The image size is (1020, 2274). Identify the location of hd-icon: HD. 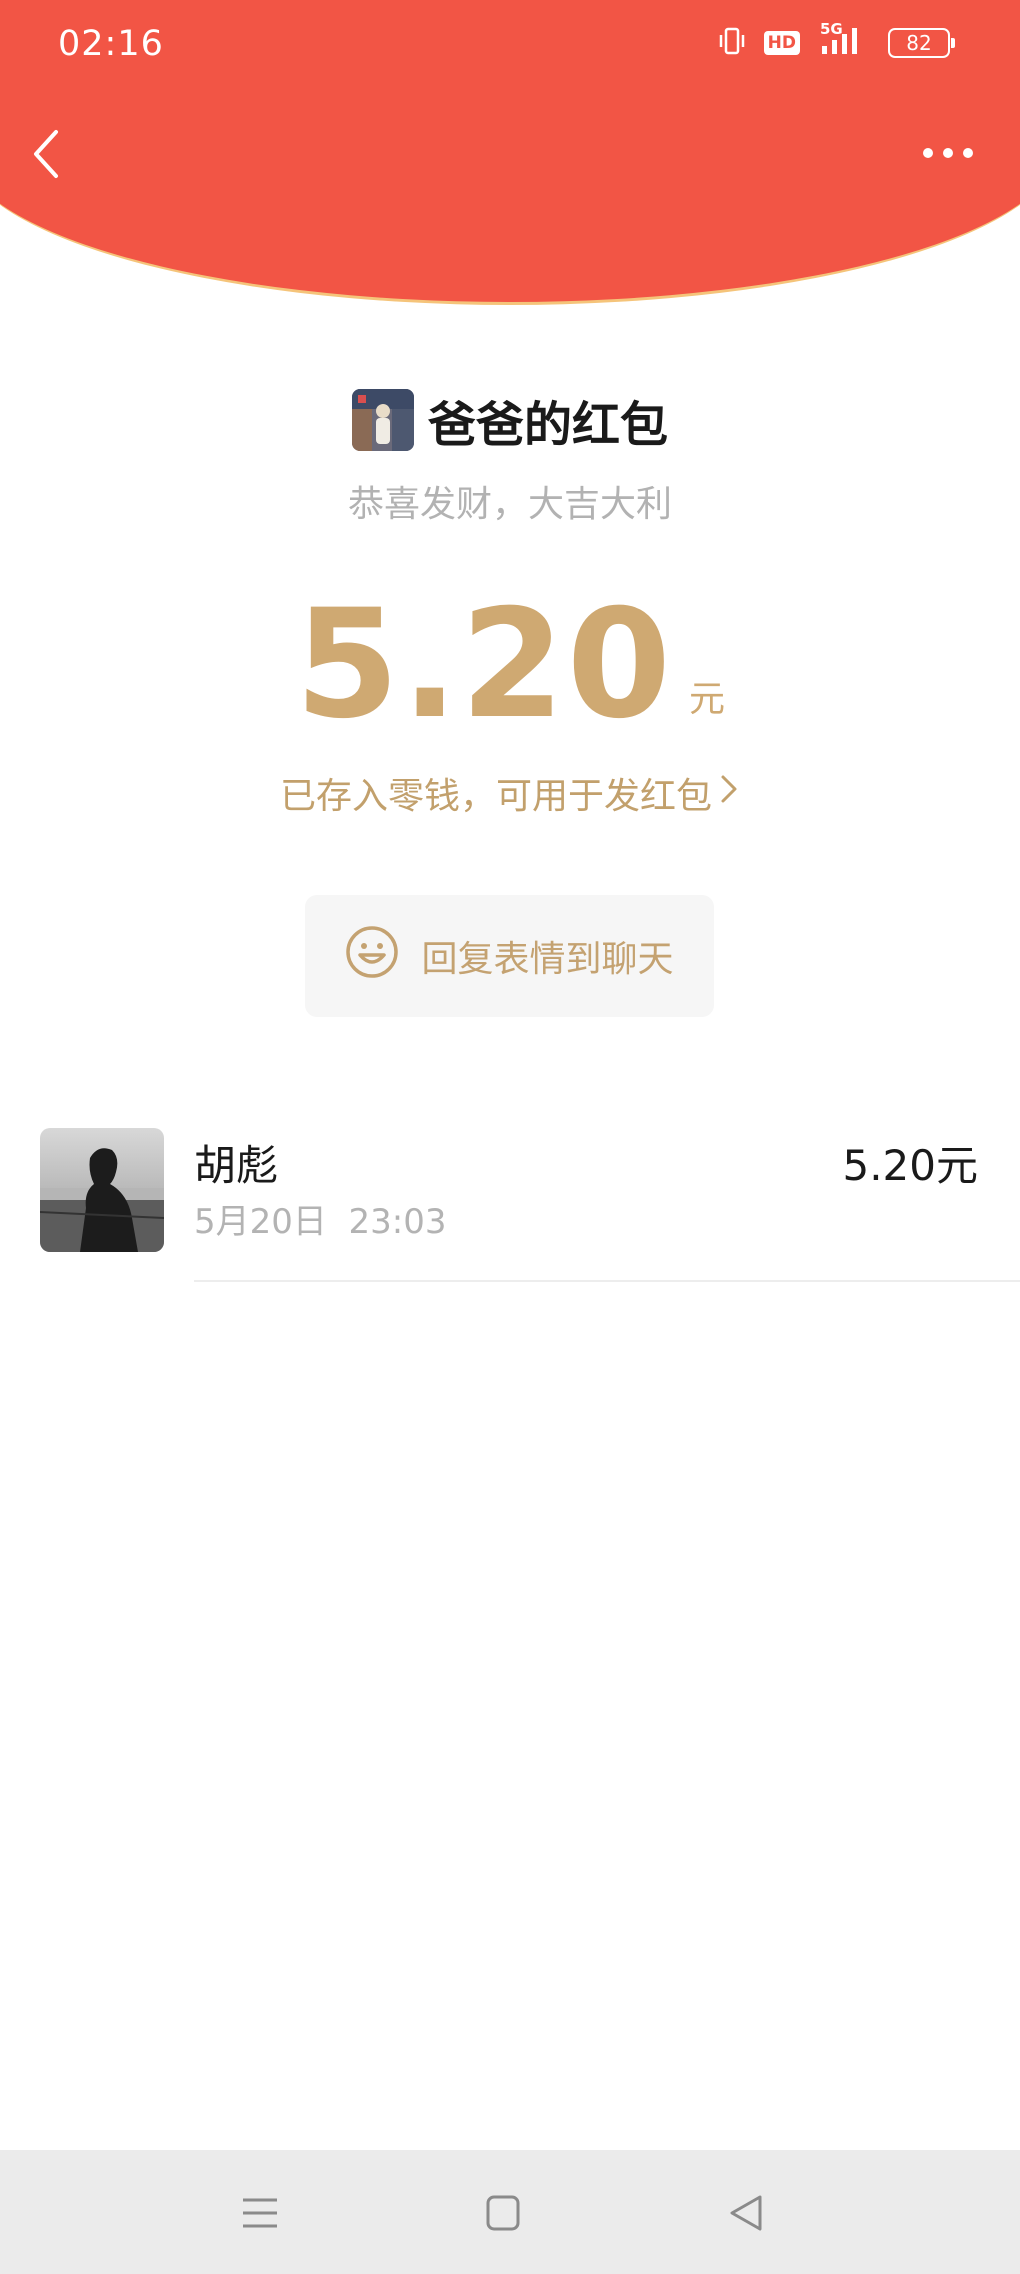
(781, 43).